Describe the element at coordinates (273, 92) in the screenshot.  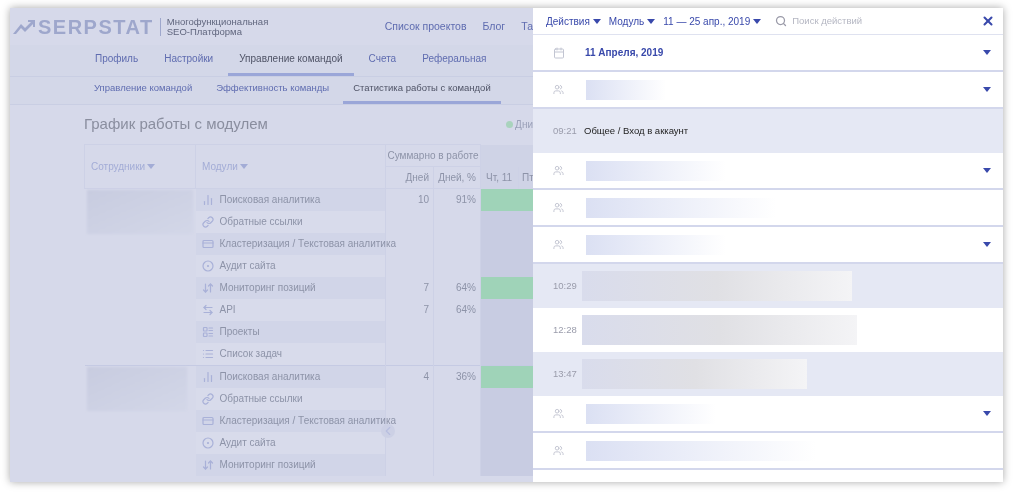
I see `sub-tab: Эффективность команды` at that location.